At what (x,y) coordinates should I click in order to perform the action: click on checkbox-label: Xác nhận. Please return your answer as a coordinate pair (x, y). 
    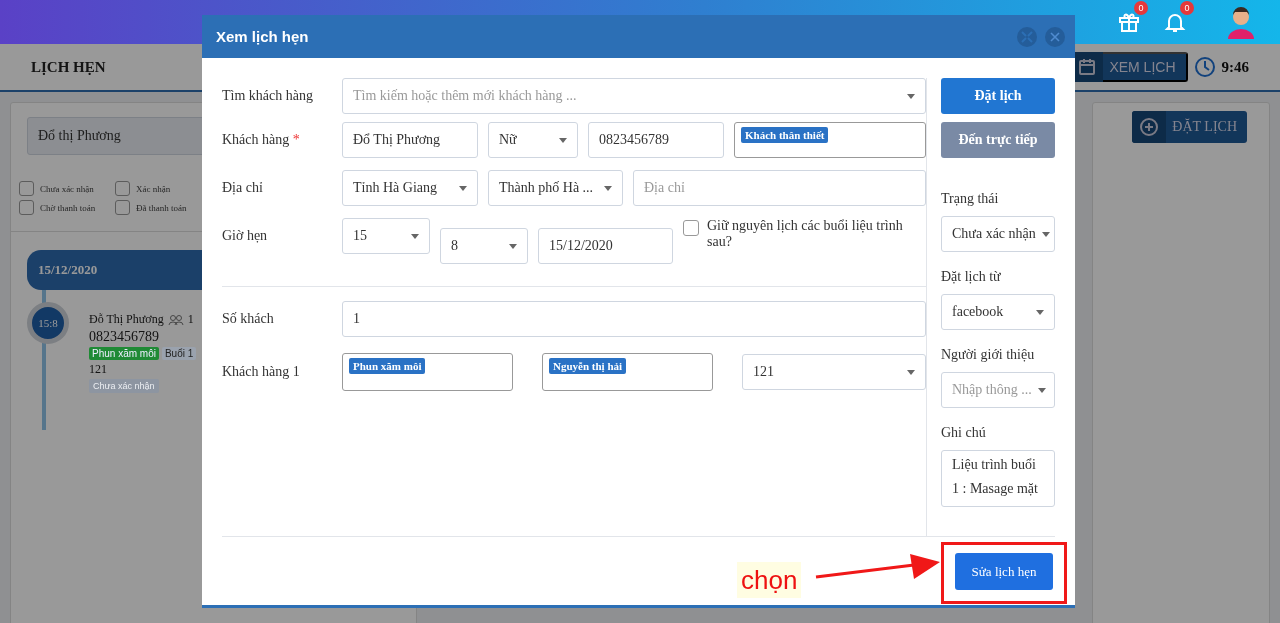
    Looking at the image, I should click on (153, 188).